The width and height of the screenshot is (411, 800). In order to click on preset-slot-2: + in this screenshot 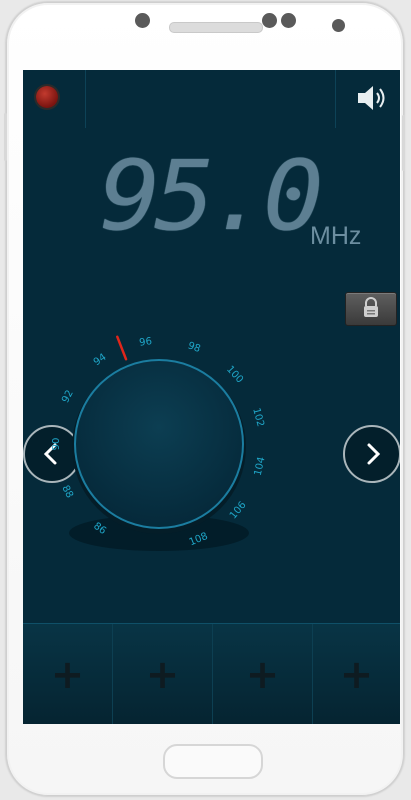, I will do `click(163, 674)`.